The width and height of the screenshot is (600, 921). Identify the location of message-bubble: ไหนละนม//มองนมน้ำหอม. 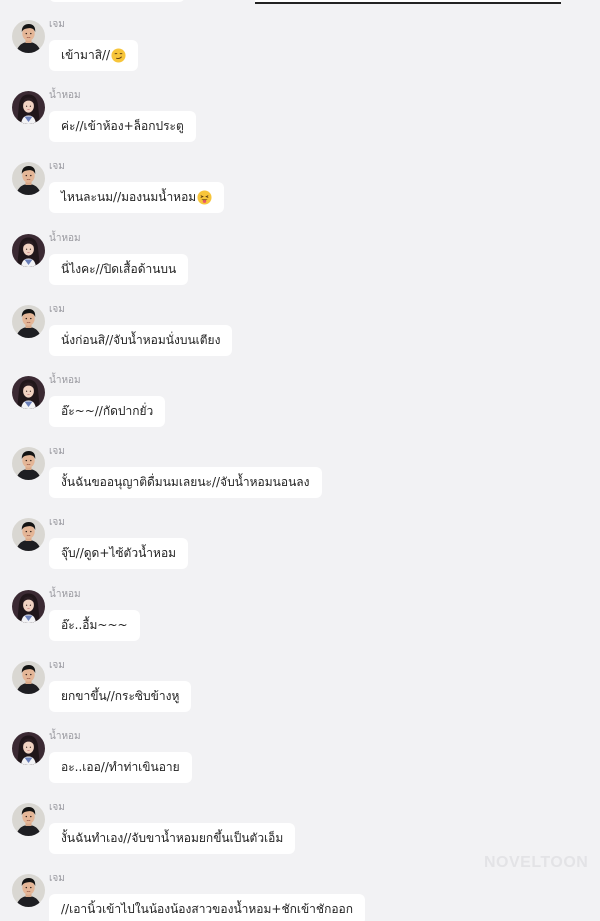
(137, 197).